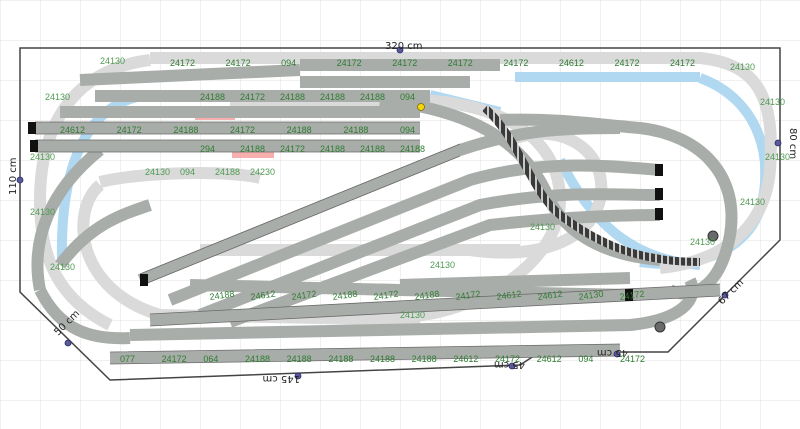 The image size is (800, 429). Describe the element at coordinates (281, 378) in the screenshot. I see `dimension-bottom-left: 145 cm` at that location.